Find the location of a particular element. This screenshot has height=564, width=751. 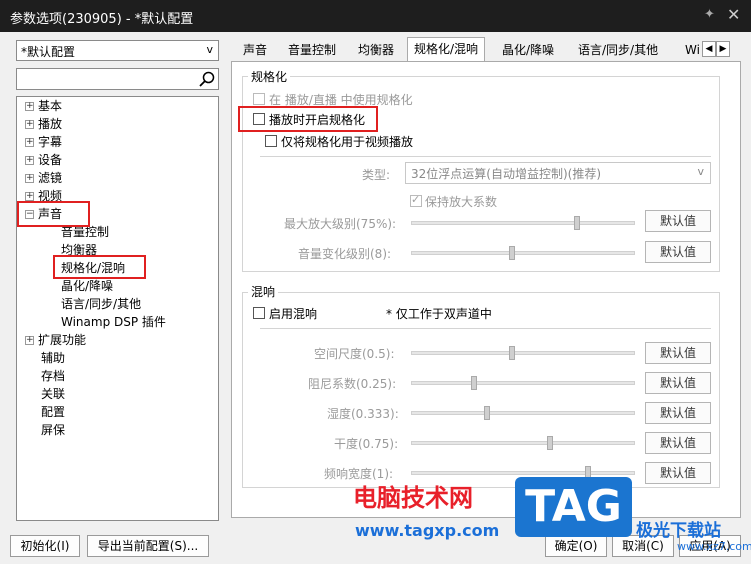

enable-reverb-label: 启用混响 is located at coordinates (293, 314).